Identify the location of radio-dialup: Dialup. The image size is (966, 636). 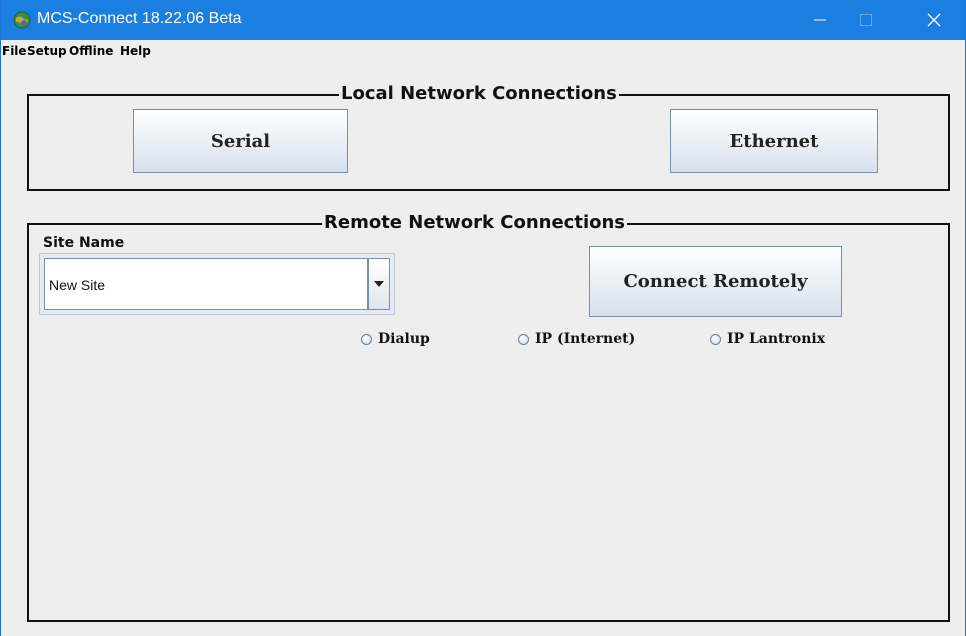
(395, 339).